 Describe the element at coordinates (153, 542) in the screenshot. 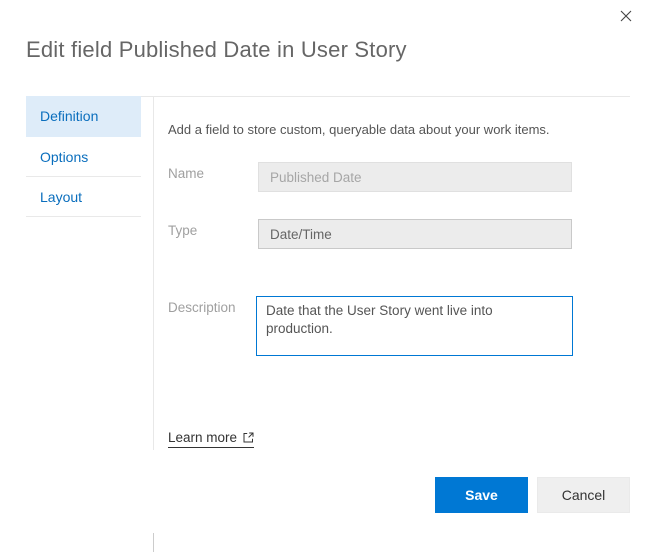

I see `bottom-divider-stub` at that location.